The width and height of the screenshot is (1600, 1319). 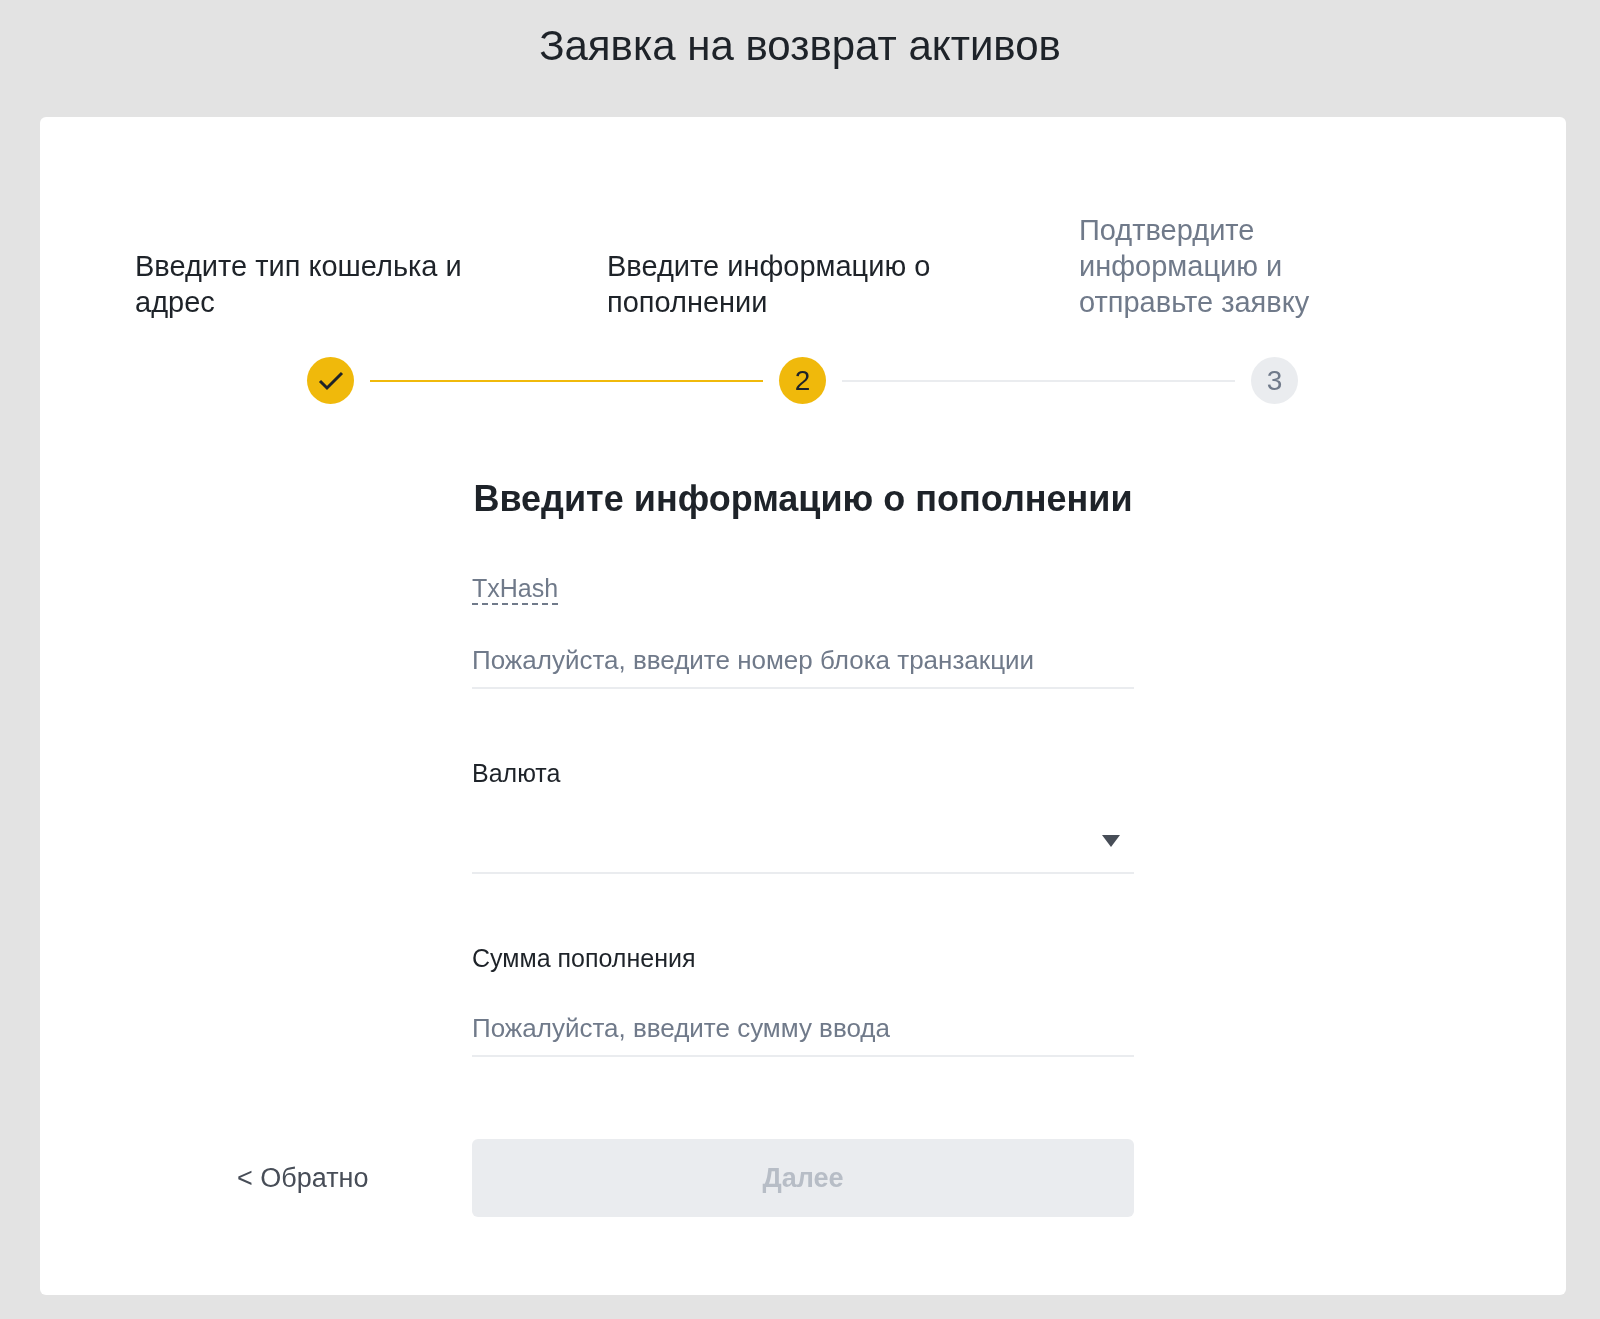 I want to click on field-label: Валюта, so click(x=516, y=773).